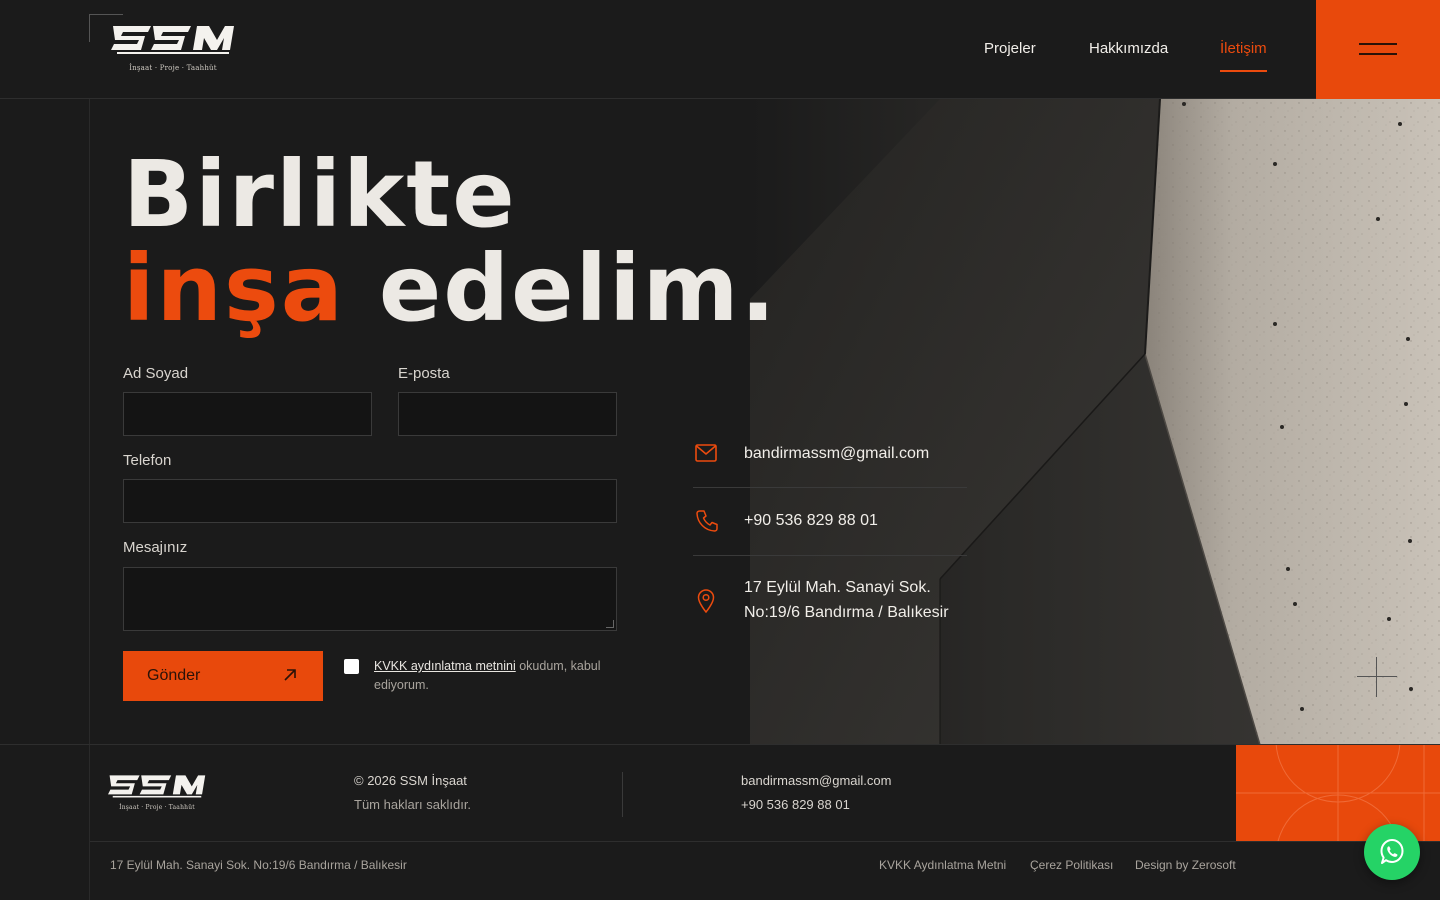 Image resolution: width=1440 pixels, height=900 pixels. I want to click on consent-checkbox, so click(351, 666).